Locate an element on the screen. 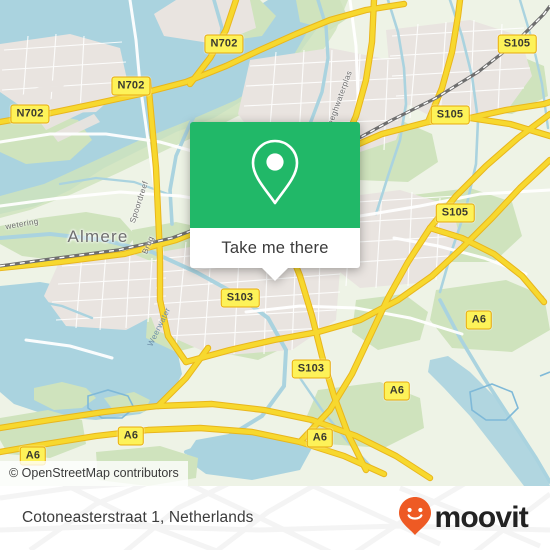 The image size is (550, 550). take-me-there-label: Take me there is located at coordinates (275, 247).